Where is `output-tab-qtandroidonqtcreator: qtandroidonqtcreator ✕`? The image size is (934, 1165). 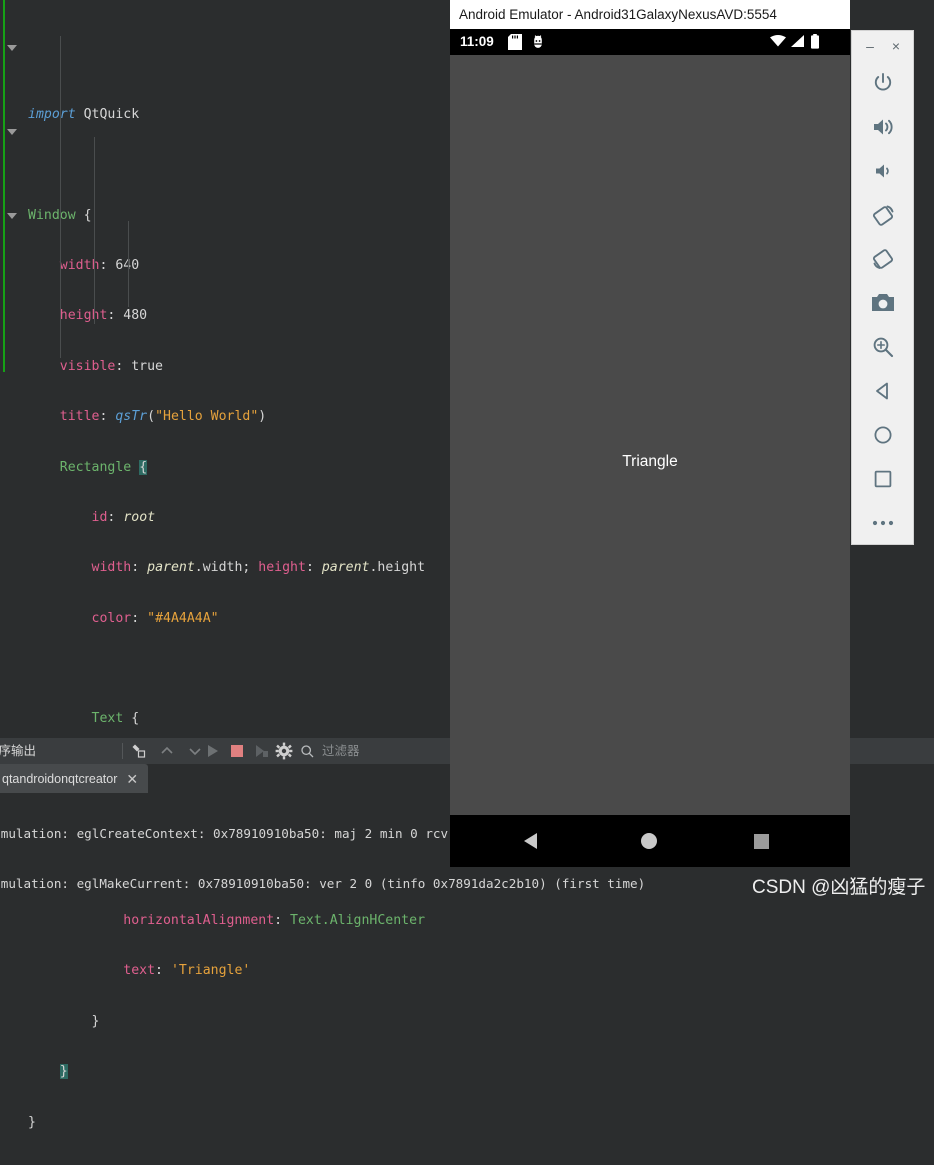
output-tab-qtandroidonqtcreator: qtandroidonqtcreator ✕ is located at coordinates (74, 778).